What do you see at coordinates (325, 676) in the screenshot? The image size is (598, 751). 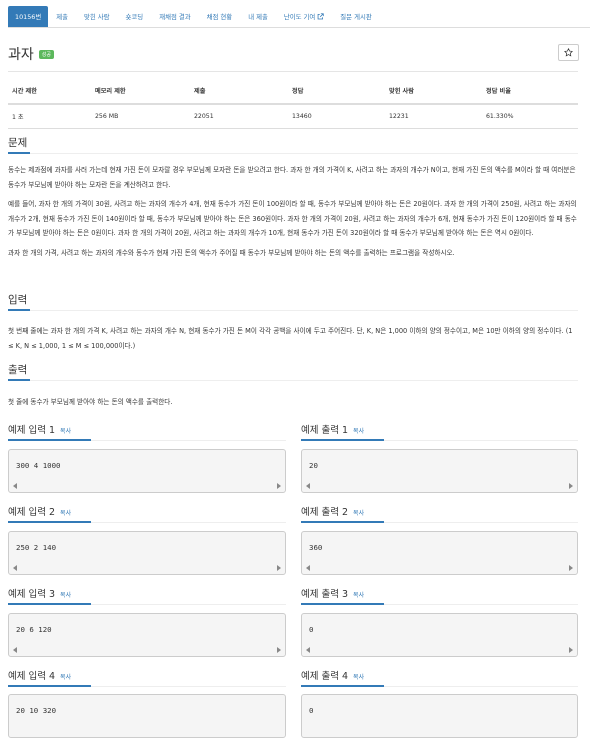 I see `sample-output-label: 예제 출력 4` at bounding box center [325, 676].